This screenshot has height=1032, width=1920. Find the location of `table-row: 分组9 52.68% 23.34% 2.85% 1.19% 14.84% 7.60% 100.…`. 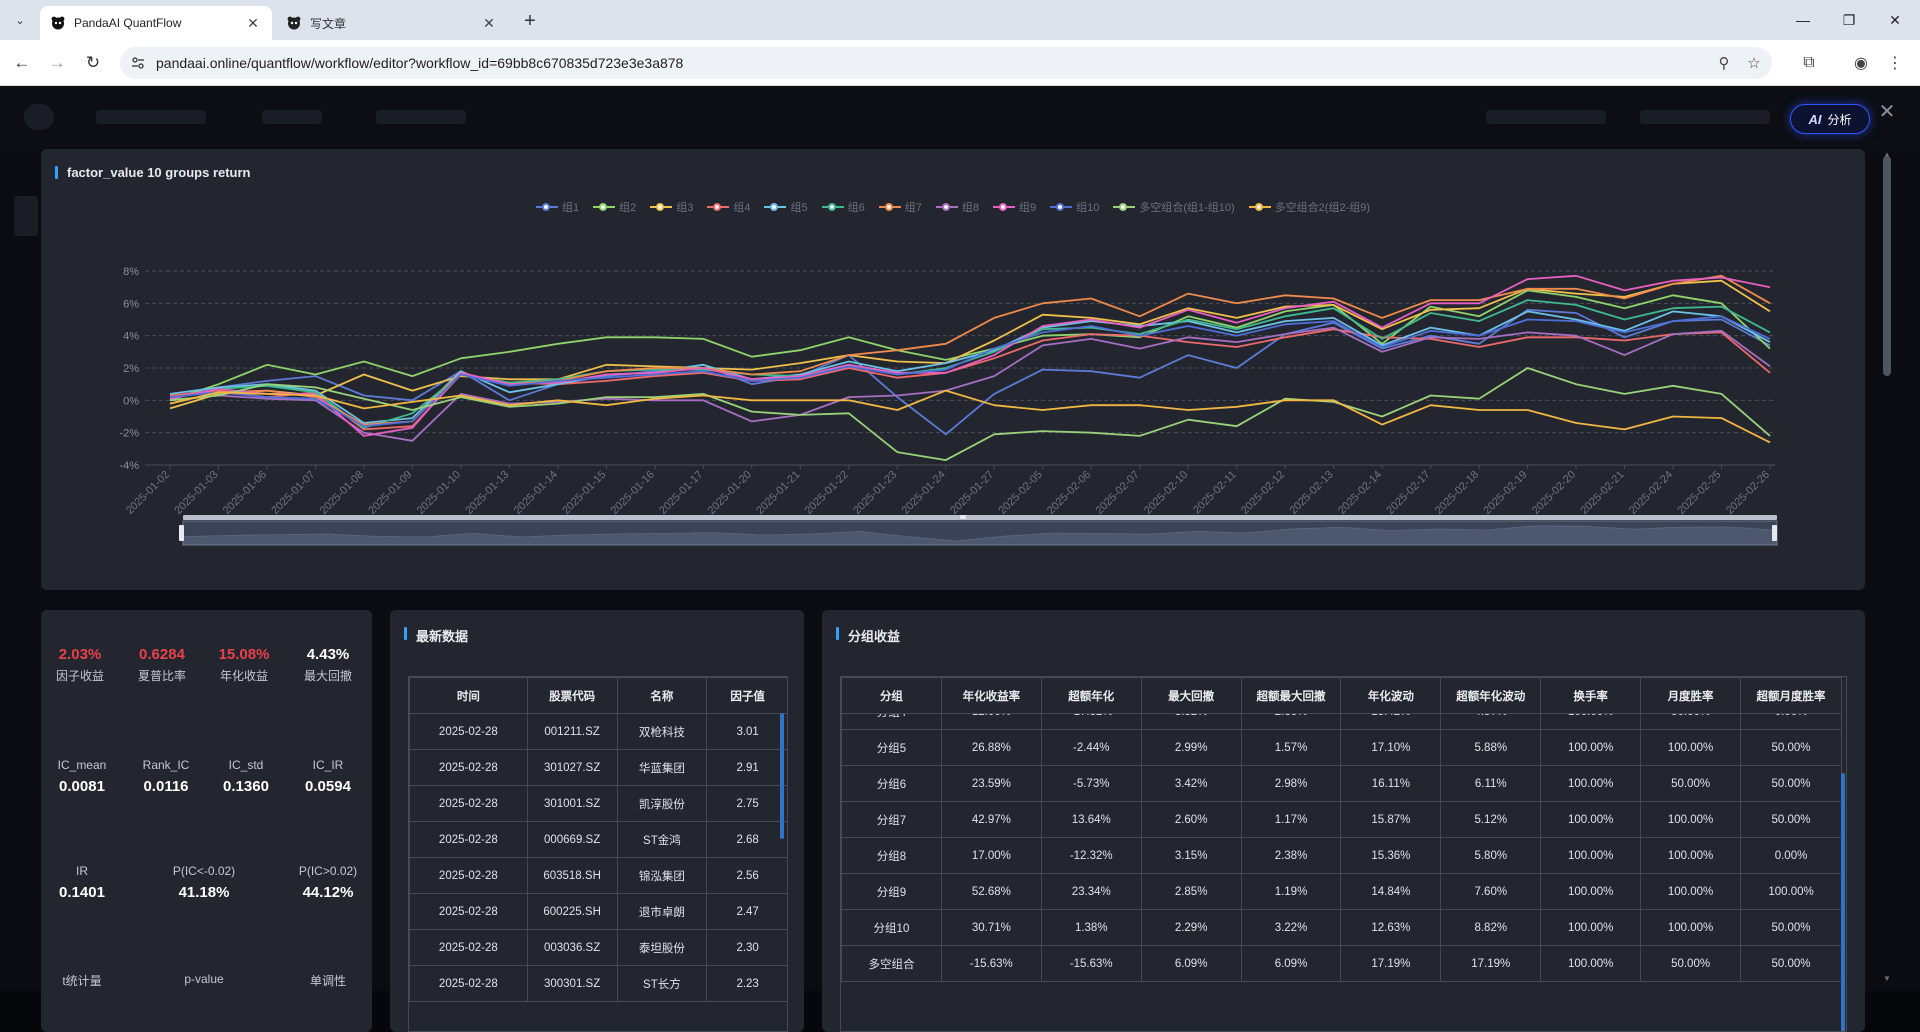

table-row: 分组9 52.68% 23.34% 2.85% 1.19% 14.84% 7.60% 100.… is located at coordinates (1341, 891).